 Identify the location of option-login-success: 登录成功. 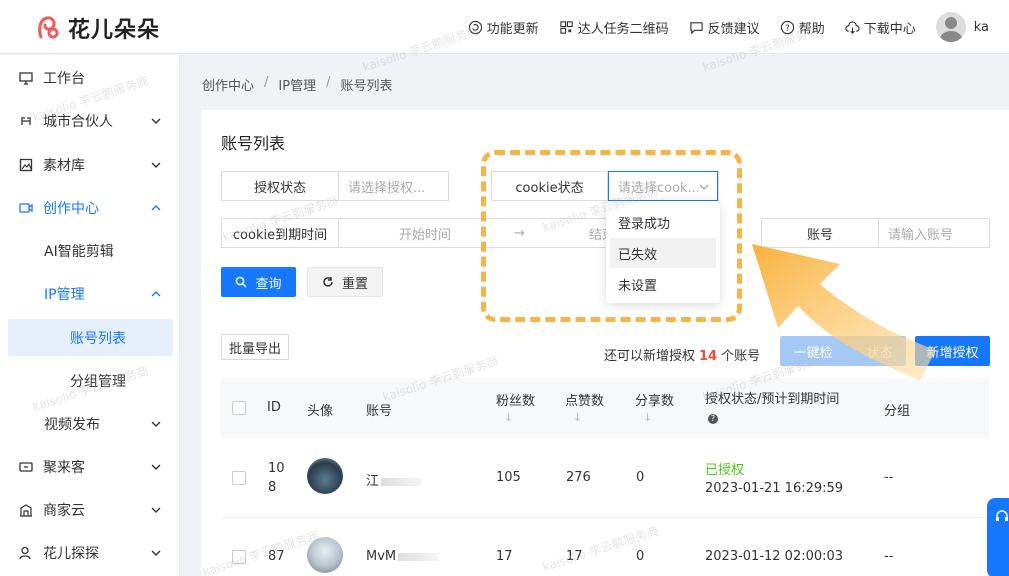
(663, 222).